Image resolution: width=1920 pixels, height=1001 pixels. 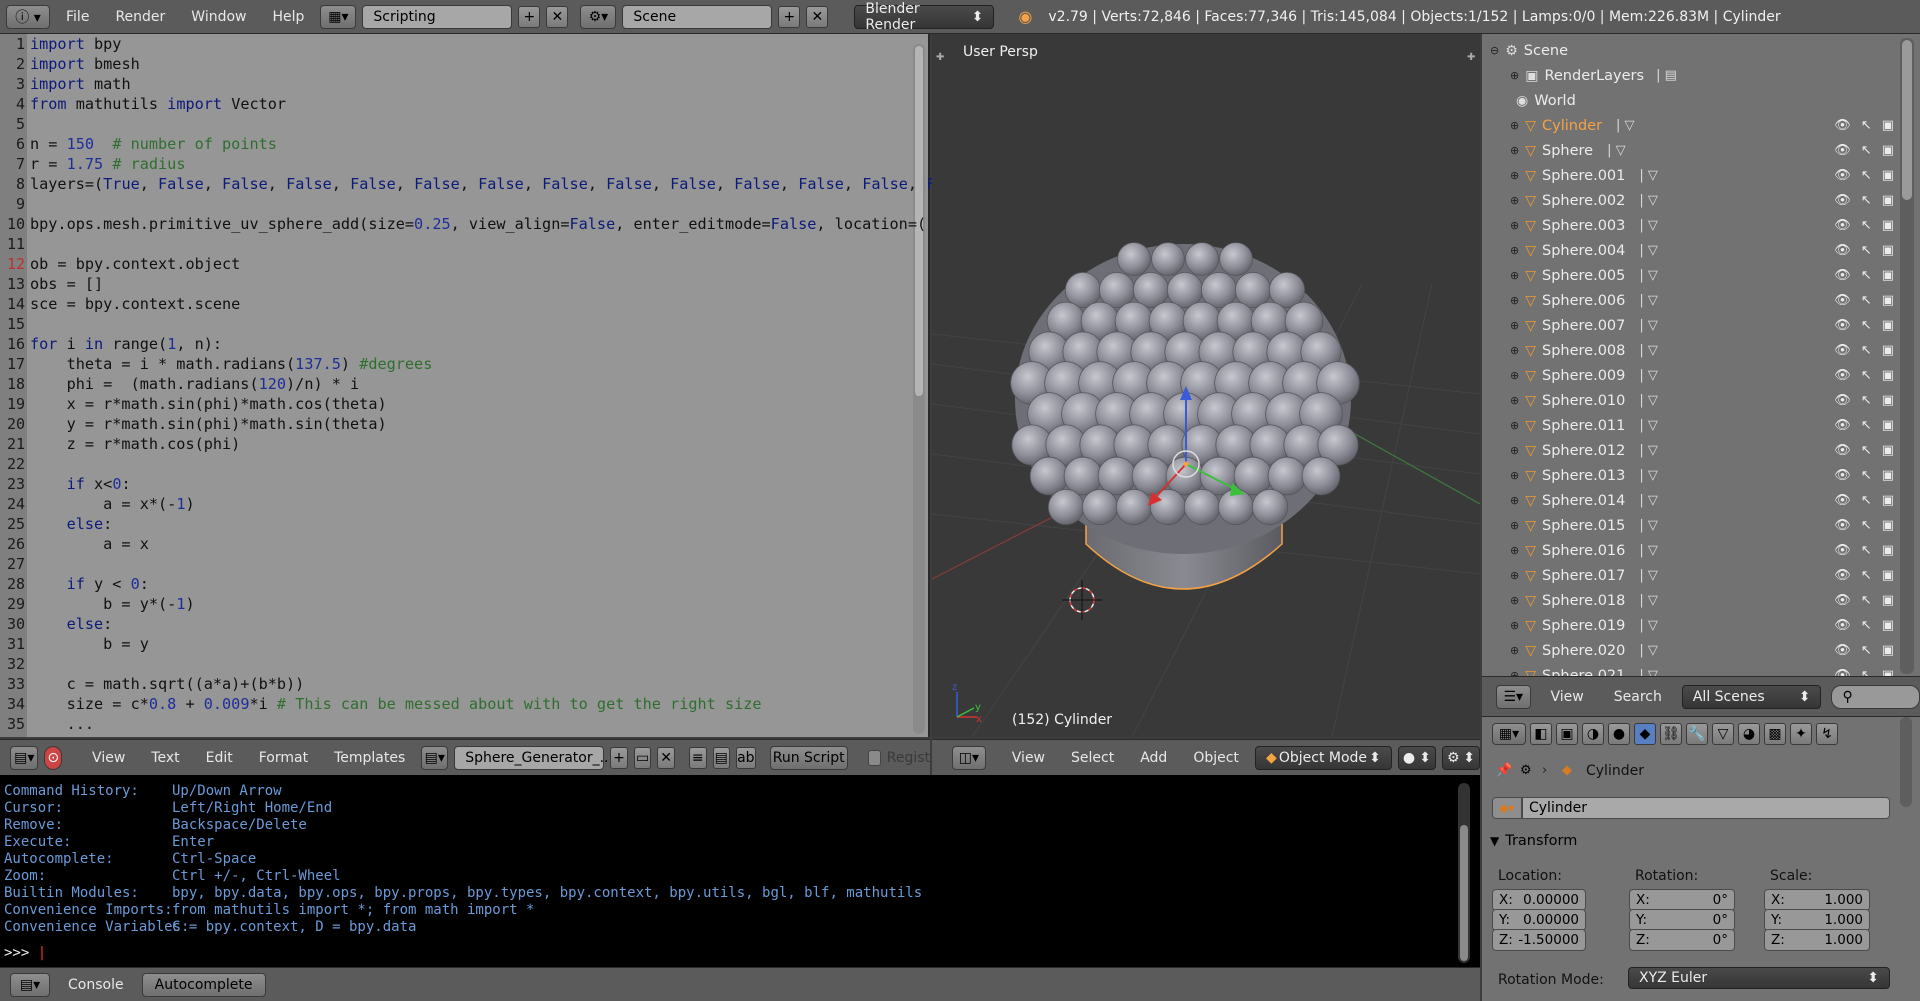 I want to click on outliner-item: ⊕ ▽ Sphere.012 | ▽ 👁 ↖ ▣, so click(x=1688, y=450).